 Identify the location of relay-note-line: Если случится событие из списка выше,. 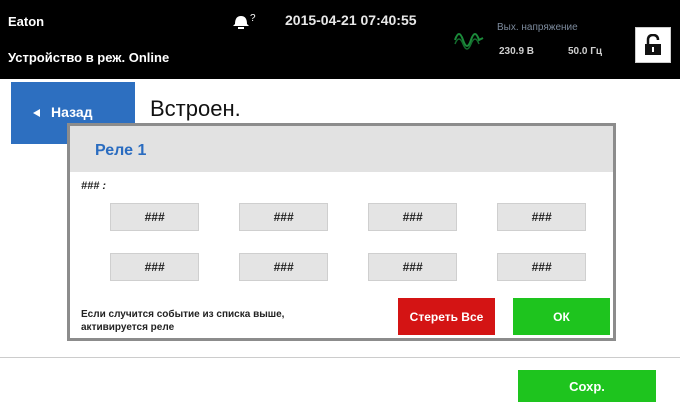
(183, 314).